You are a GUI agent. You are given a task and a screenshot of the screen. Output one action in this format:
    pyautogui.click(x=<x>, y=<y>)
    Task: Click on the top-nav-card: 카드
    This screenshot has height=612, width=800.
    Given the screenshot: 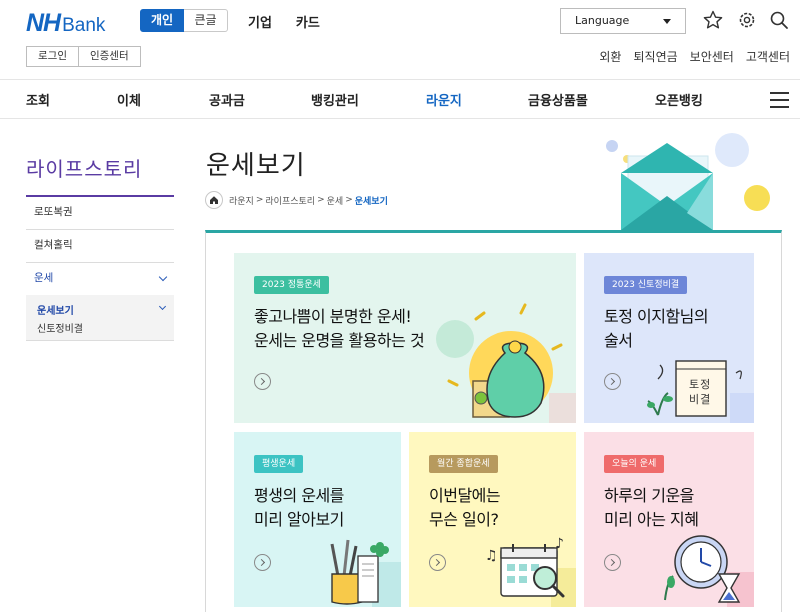 What is the action you would take?
    pyautogui.click(x=308, y=21)
    